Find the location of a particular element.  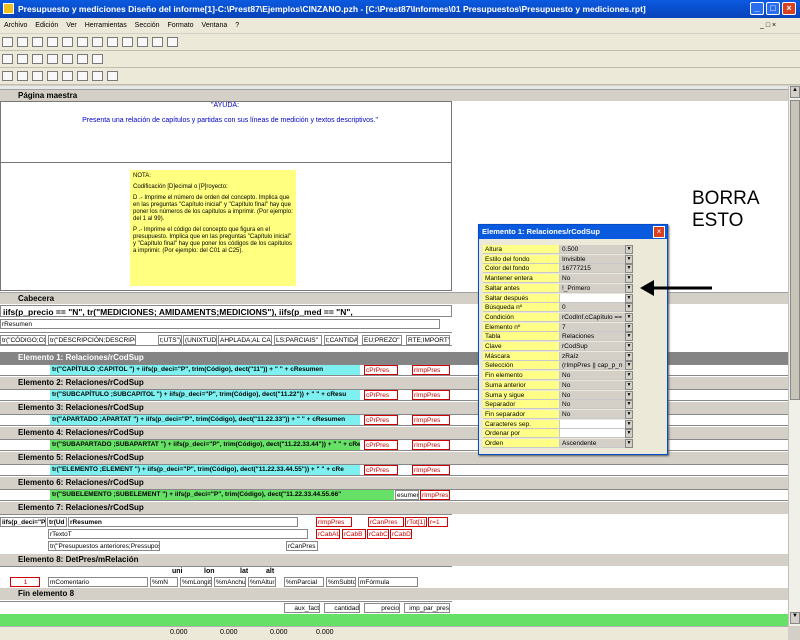

scroll-down-icon: ▼ is located at coordinates (795, 618).